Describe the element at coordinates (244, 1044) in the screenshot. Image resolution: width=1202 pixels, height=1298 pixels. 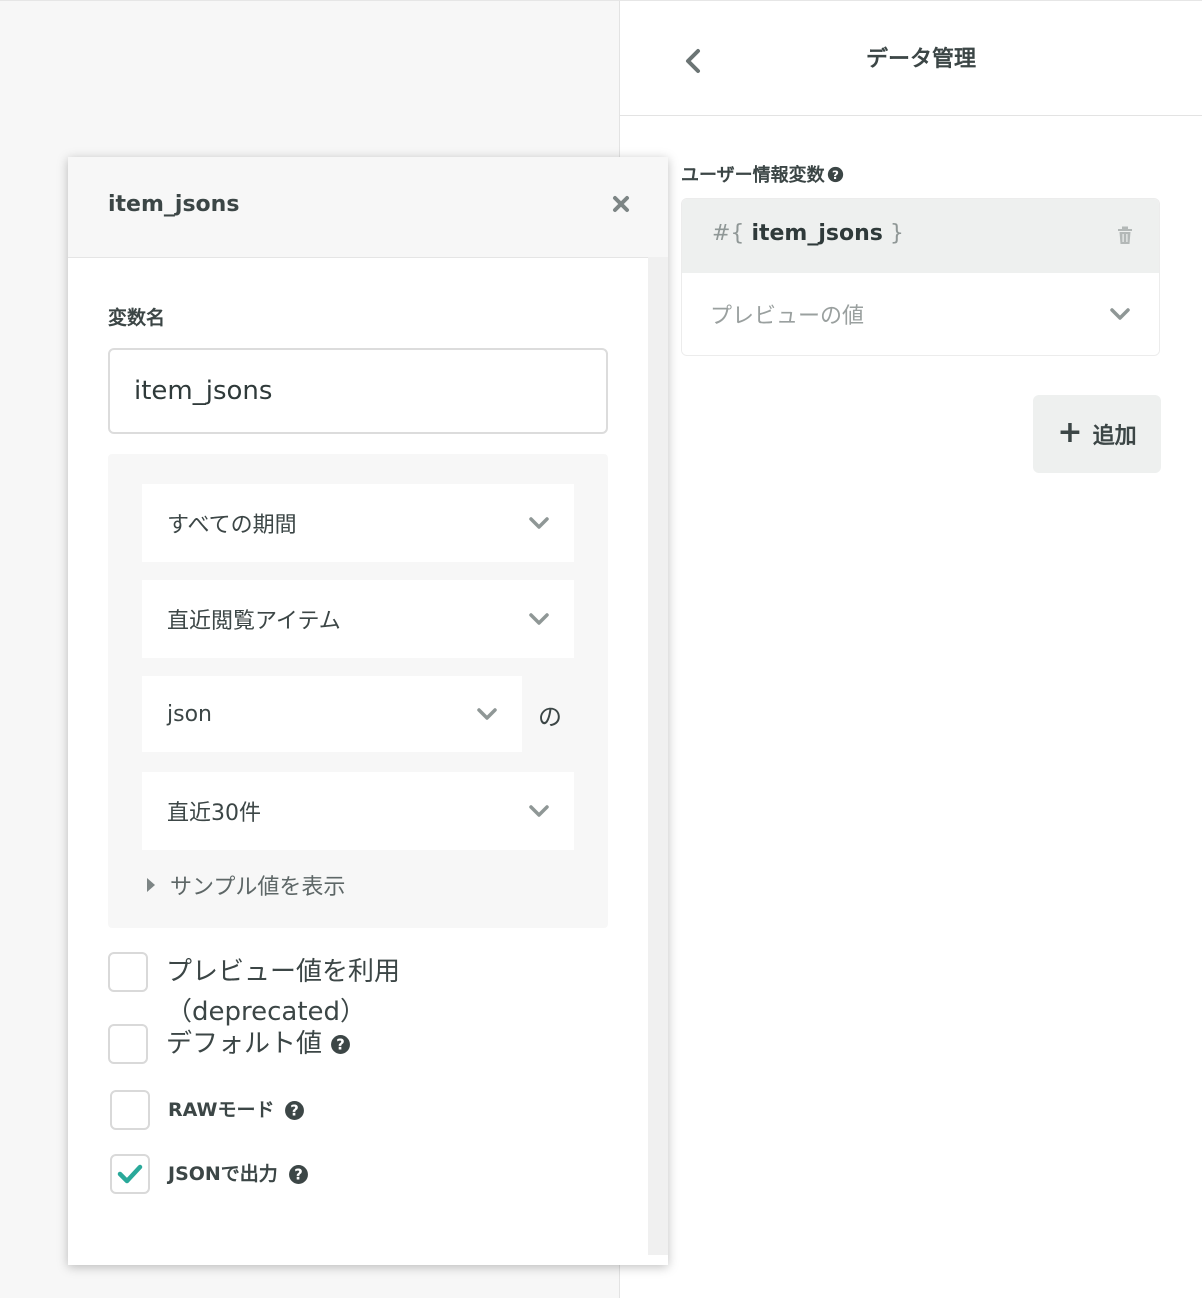
I see `default-value-label: デフォルト値` at that location.